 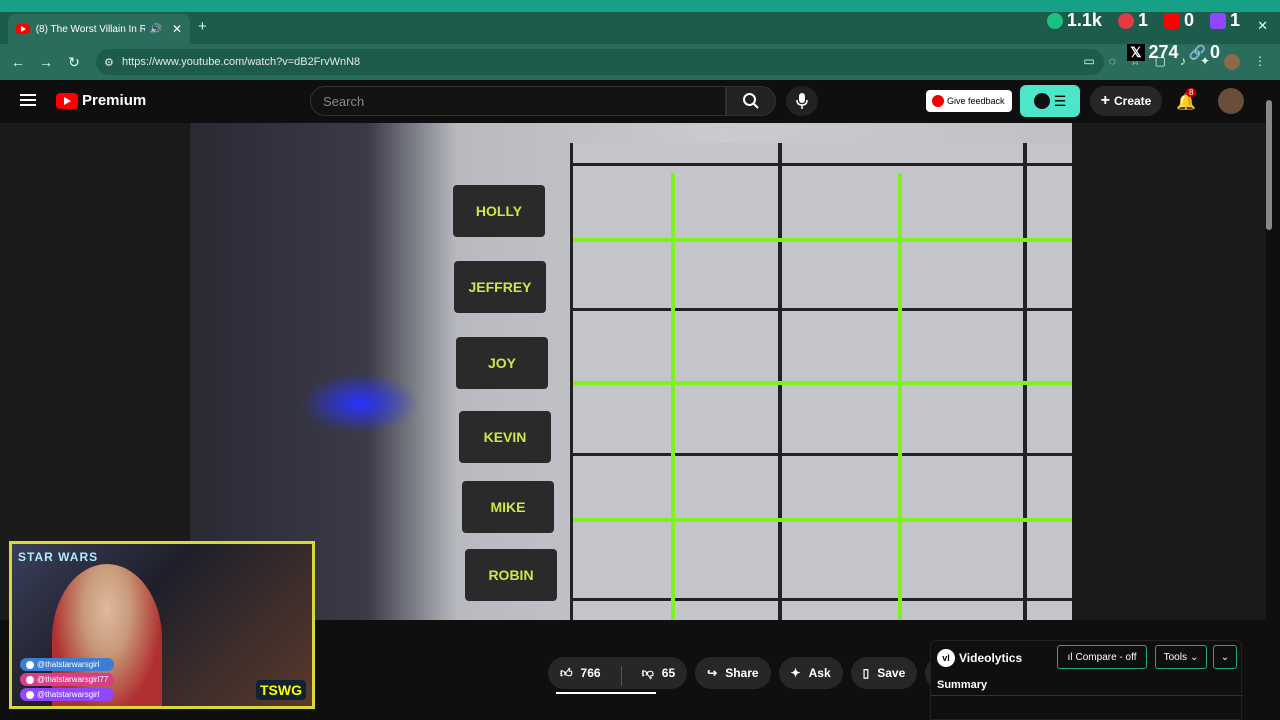 I want to click on window-close-icon: ✕, so click(x=1262, y=26).